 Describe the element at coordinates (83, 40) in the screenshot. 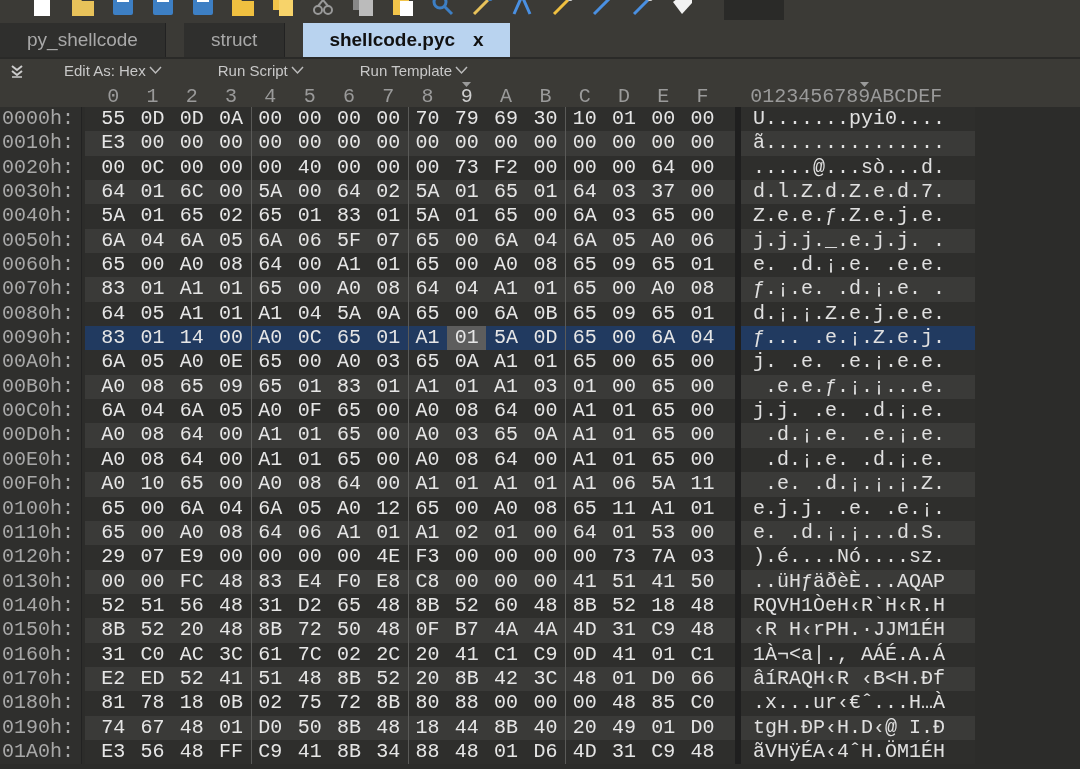

I see `file-tab: py_shellcode` at that location.